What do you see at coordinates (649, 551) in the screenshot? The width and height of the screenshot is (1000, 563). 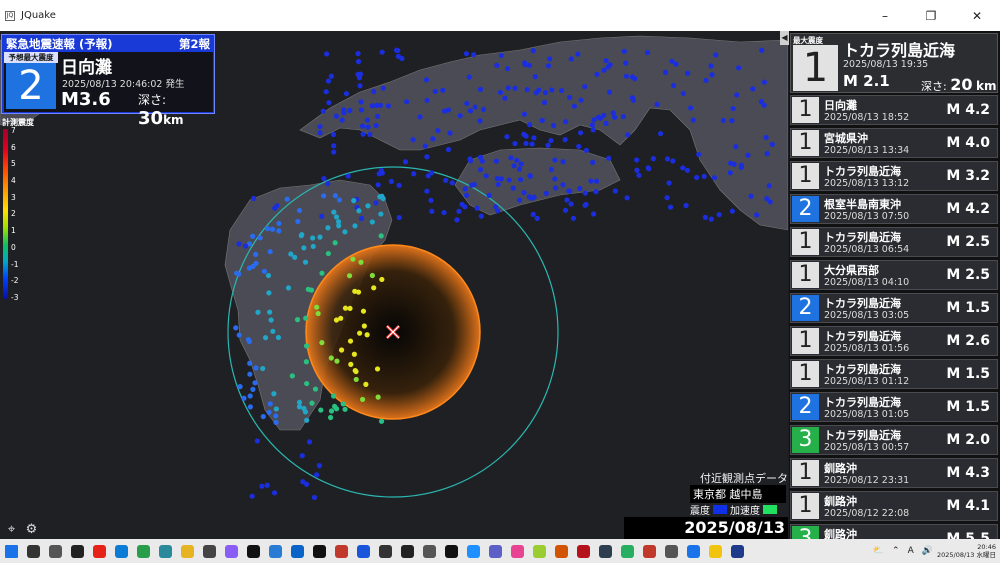 I see `photo-icon` at bounding box center [649, 551].